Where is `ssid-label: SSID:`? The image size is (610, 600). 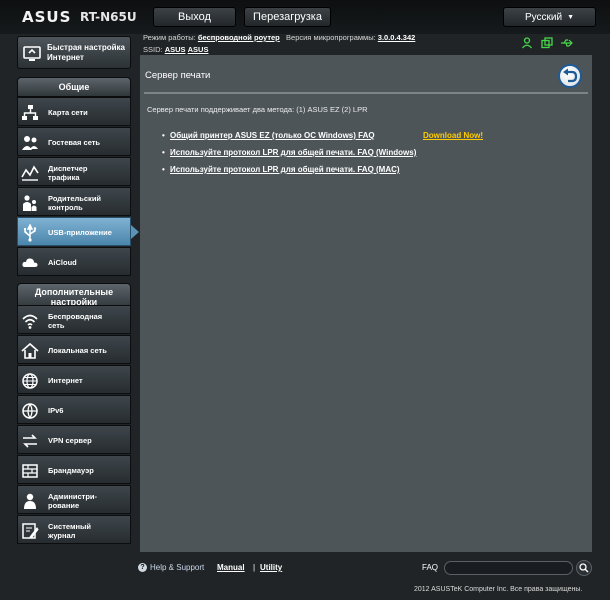
ssid-label: SSID: is located at coordinates (153, 49).